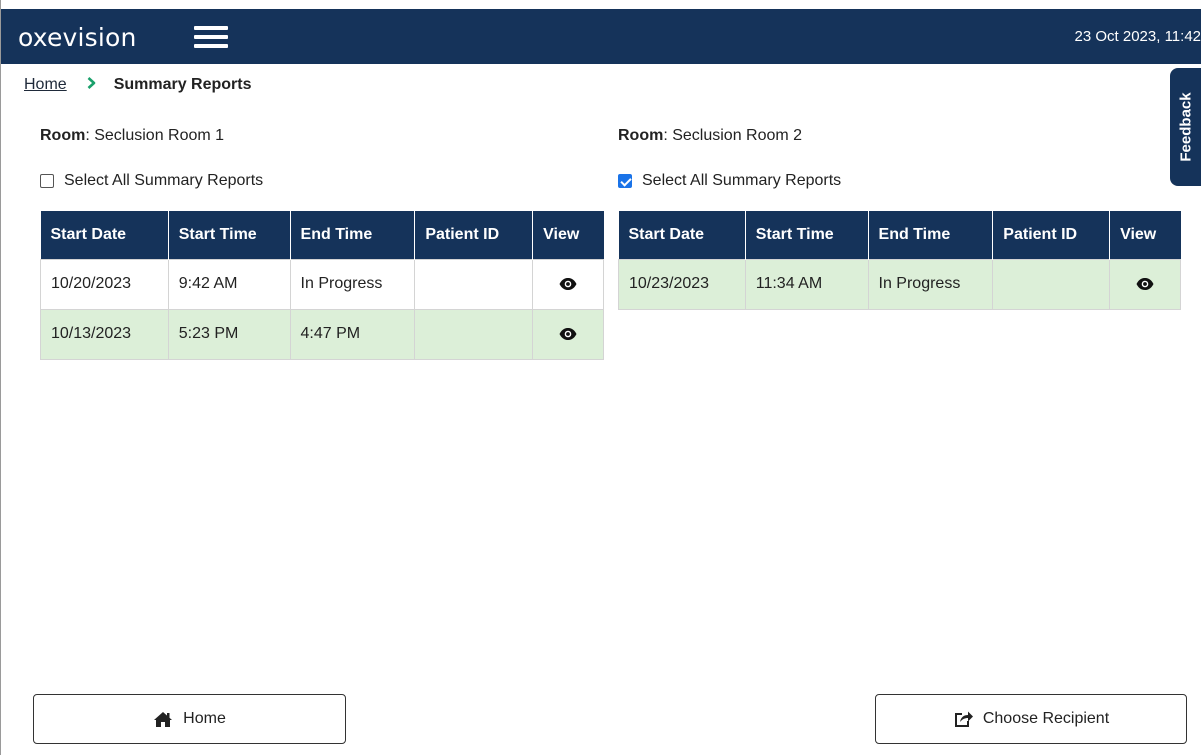 The width and height of the screenshot is (1201, 755). I want to click on room-2-label-key: Room, so click(641, 135).